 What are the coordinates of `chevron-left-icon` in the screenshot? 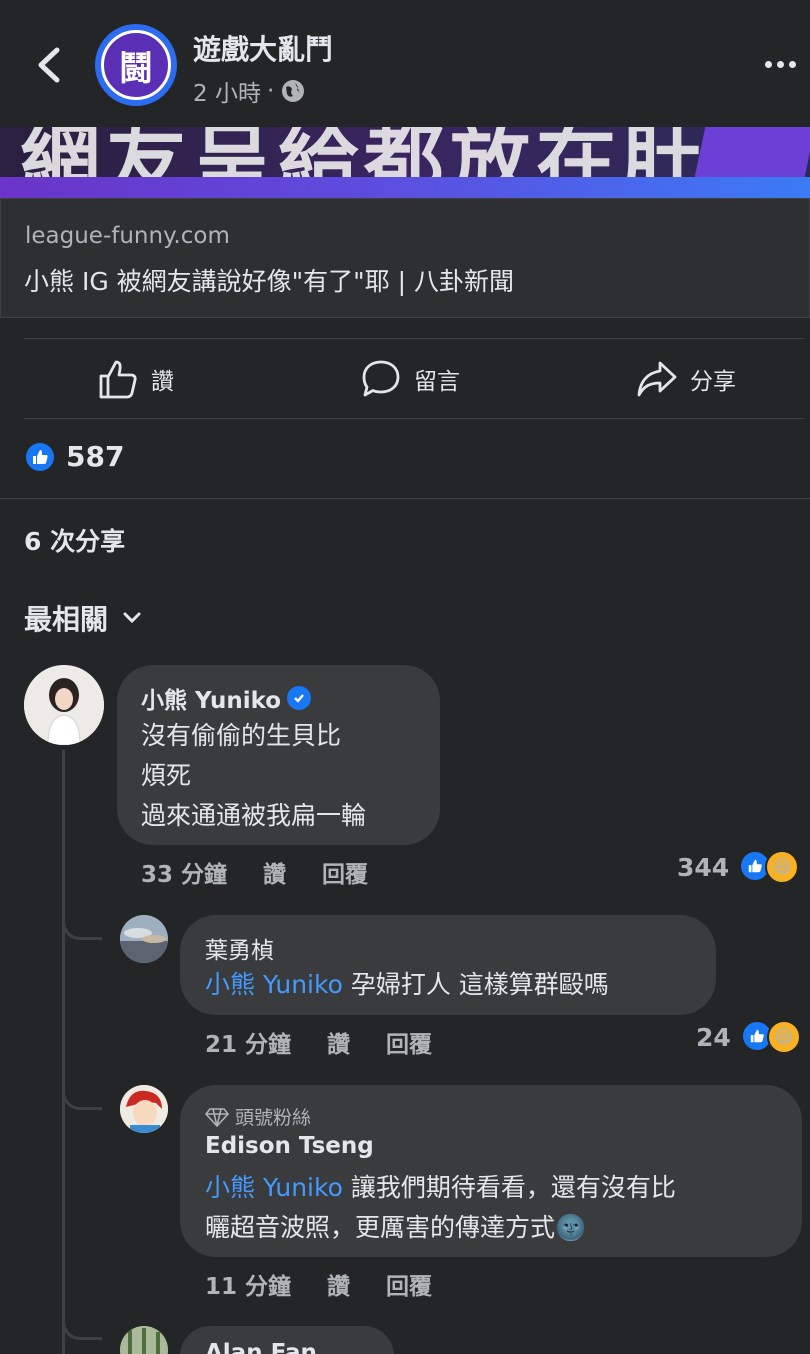 It's located at (49, 65).